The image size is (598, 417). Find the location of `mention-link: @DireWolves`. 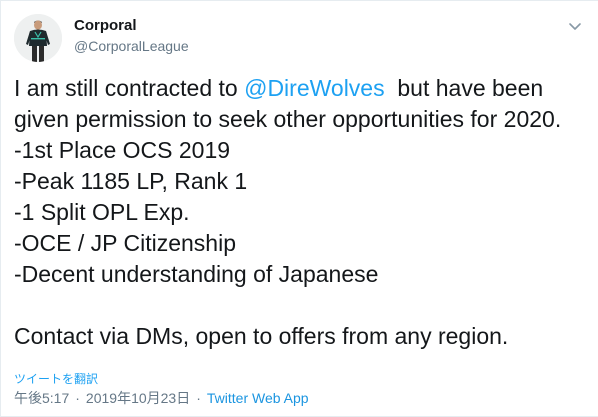

mention-link: @DireWolves is located at coordinates (314, 88).